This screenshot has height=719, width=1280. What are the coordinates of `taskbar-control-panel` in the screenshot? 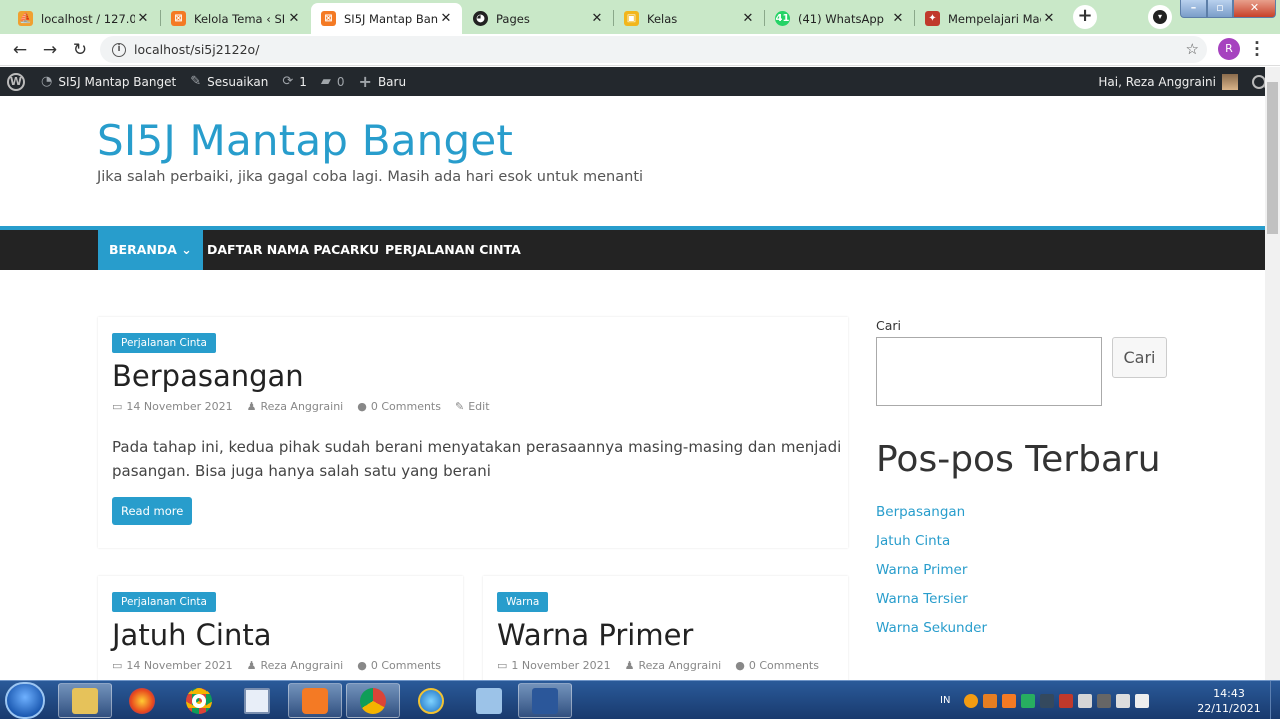 It's located at (489, 700).